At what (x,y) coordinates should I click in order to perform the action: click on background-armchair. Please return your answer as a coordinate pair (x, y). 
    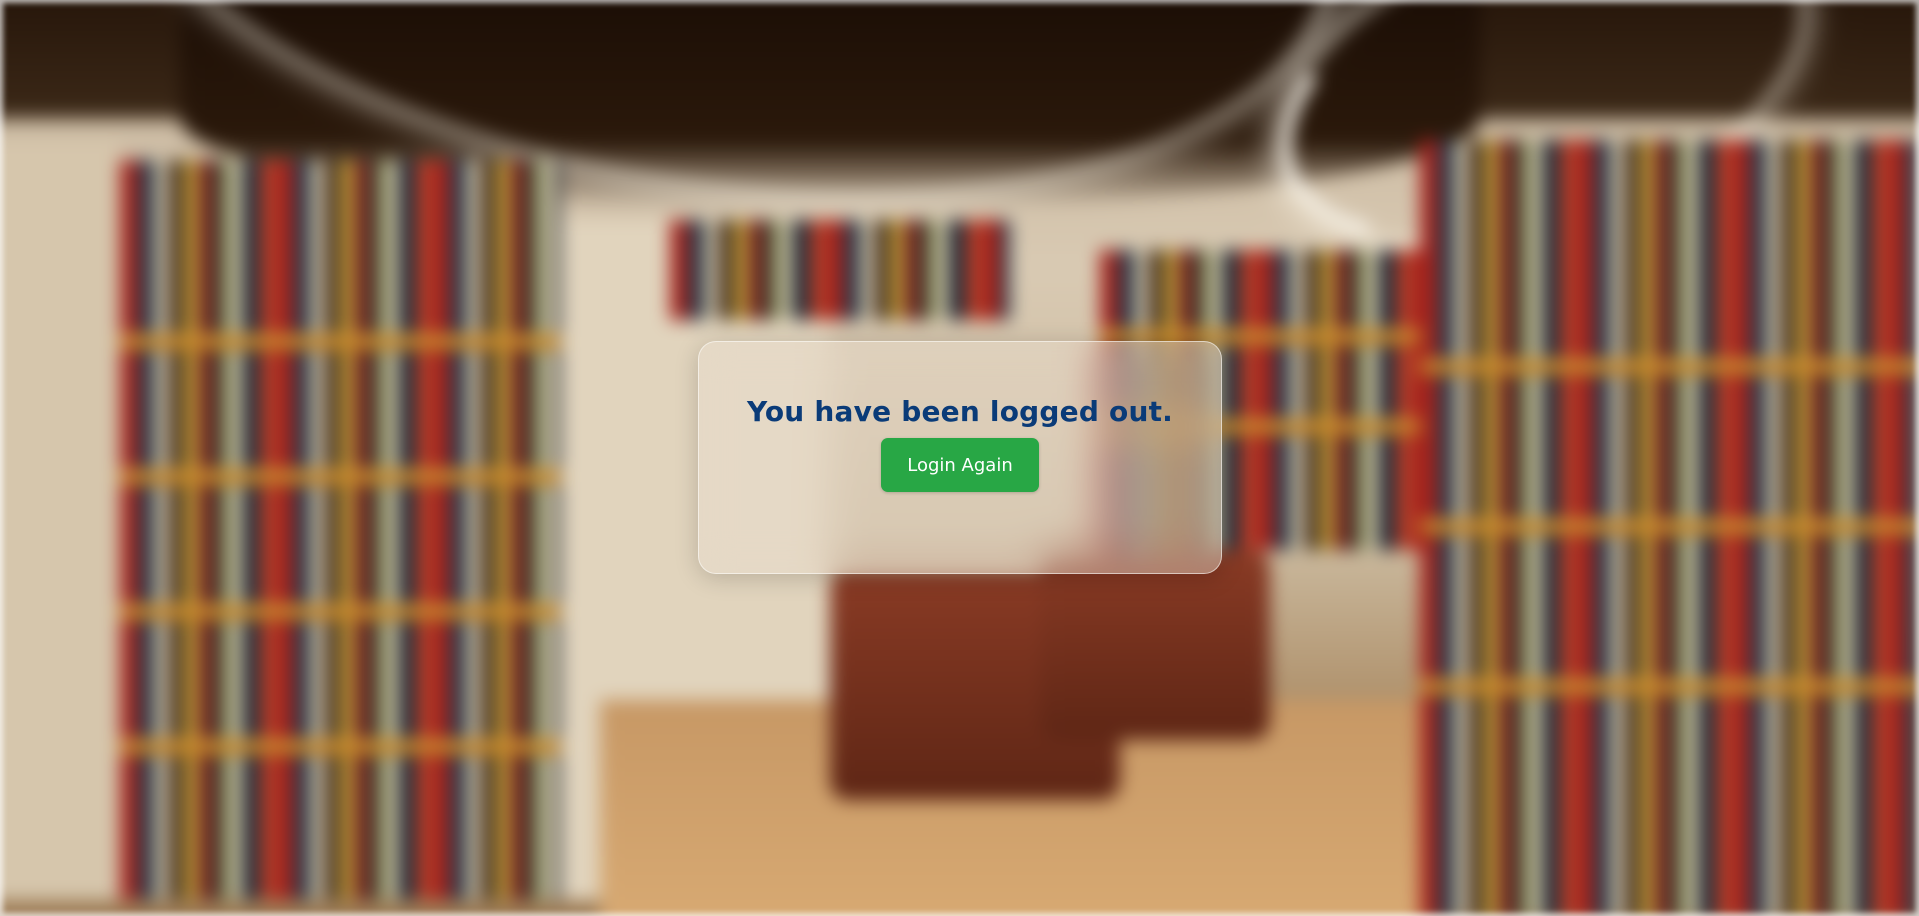
    Looking at the image, I should click on (1155, 645).